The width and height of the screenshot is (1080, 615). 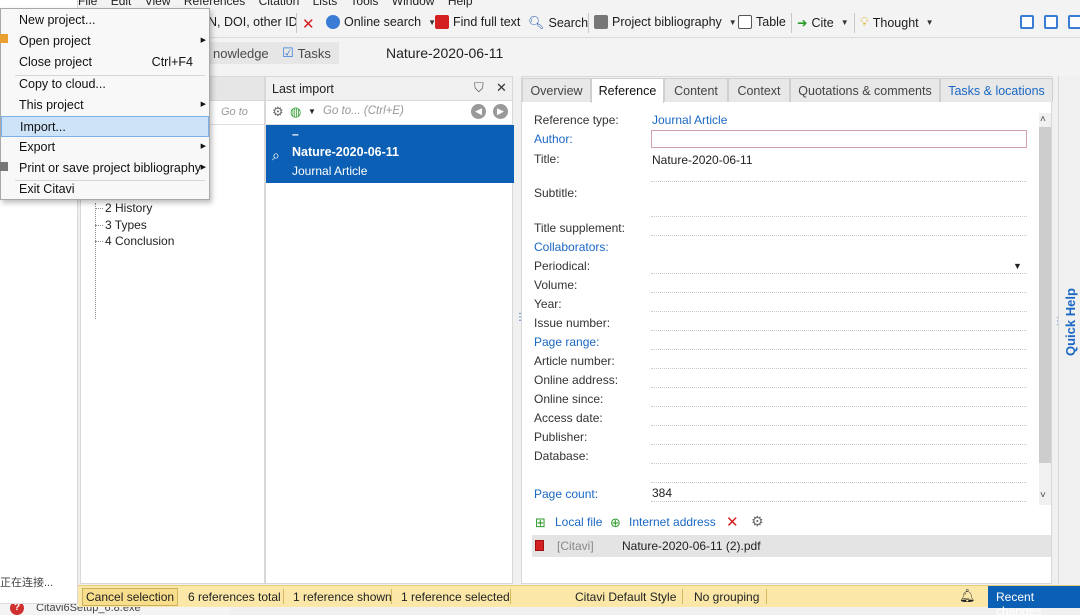 What do you see at coordinates (95, 261) in the screenshot?
I see `tree-connector` at bounding box center [95, 261].